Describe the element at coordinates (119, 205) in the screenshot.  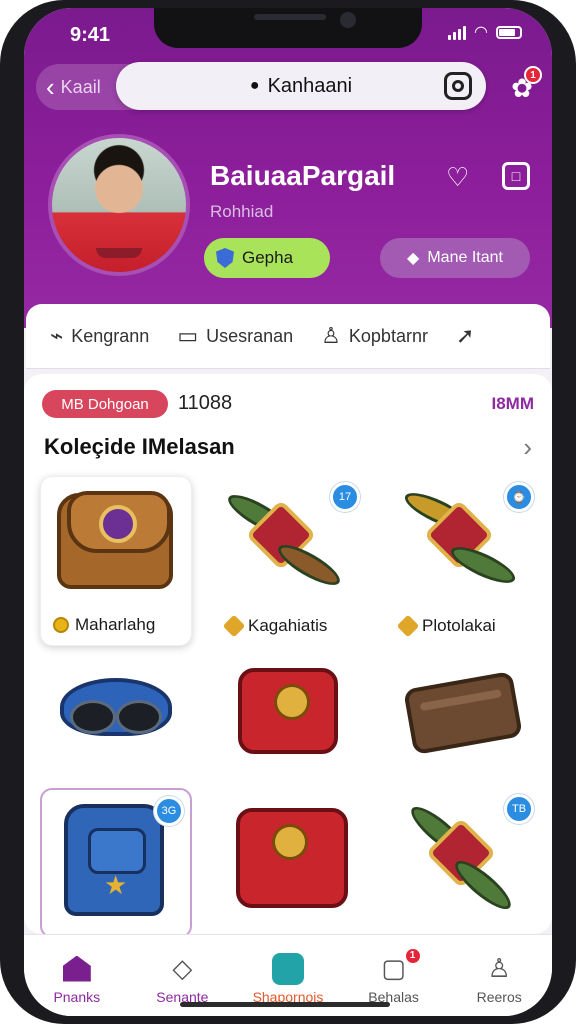
I see `avatar` at that location.